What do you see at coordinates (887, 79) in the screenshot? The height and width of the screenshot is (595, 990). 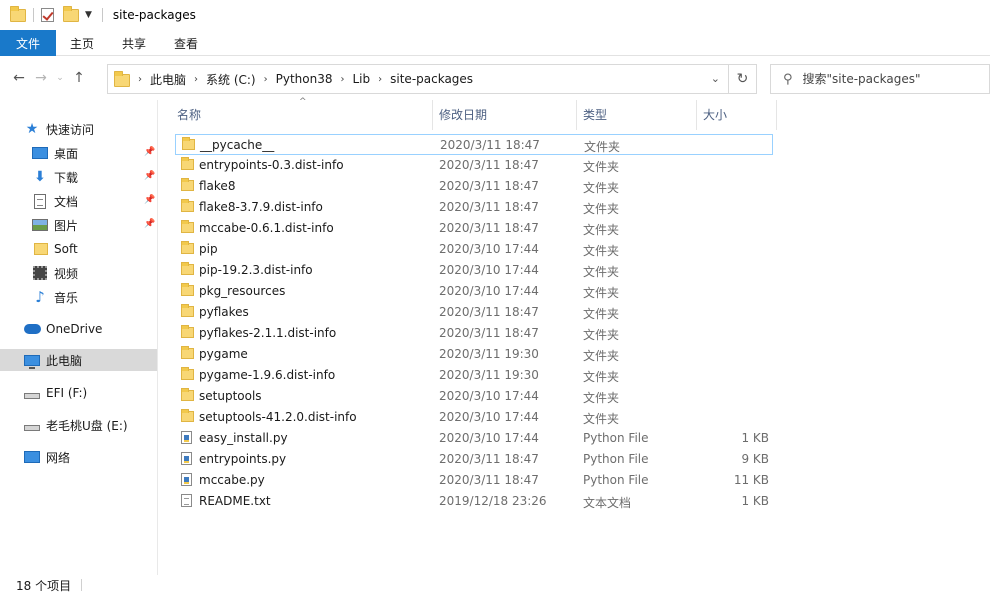 I see `search-input` at bounding box center [887, 79].